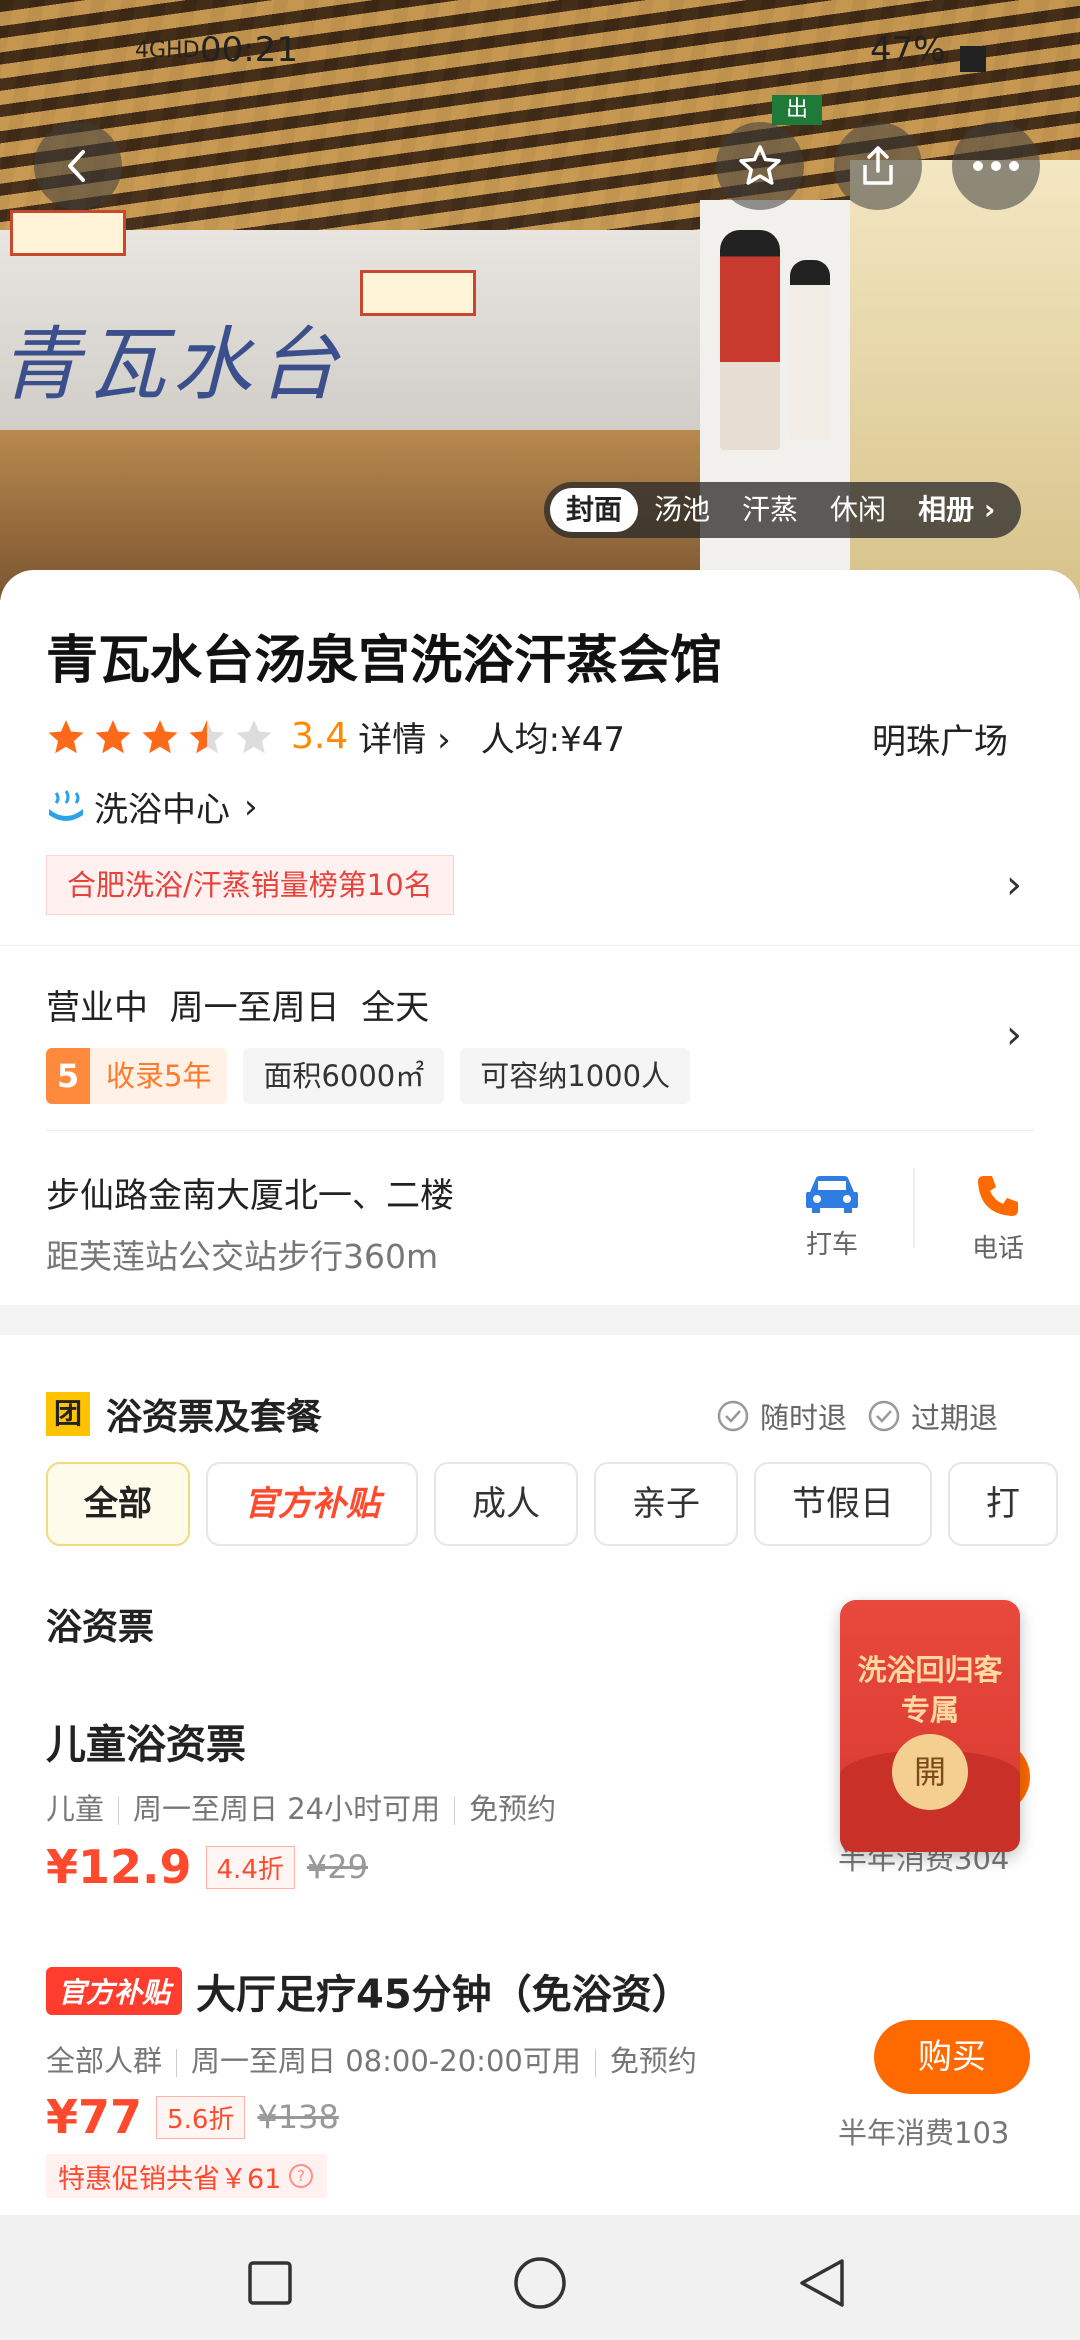 Image resolution: width=1080 pixels, height=2340 pixels. What do you see at coordinates (172, 364) in the screenshot?
I see `venue-wall-sign: 青瓦水台` at bounding box center [172, 364].